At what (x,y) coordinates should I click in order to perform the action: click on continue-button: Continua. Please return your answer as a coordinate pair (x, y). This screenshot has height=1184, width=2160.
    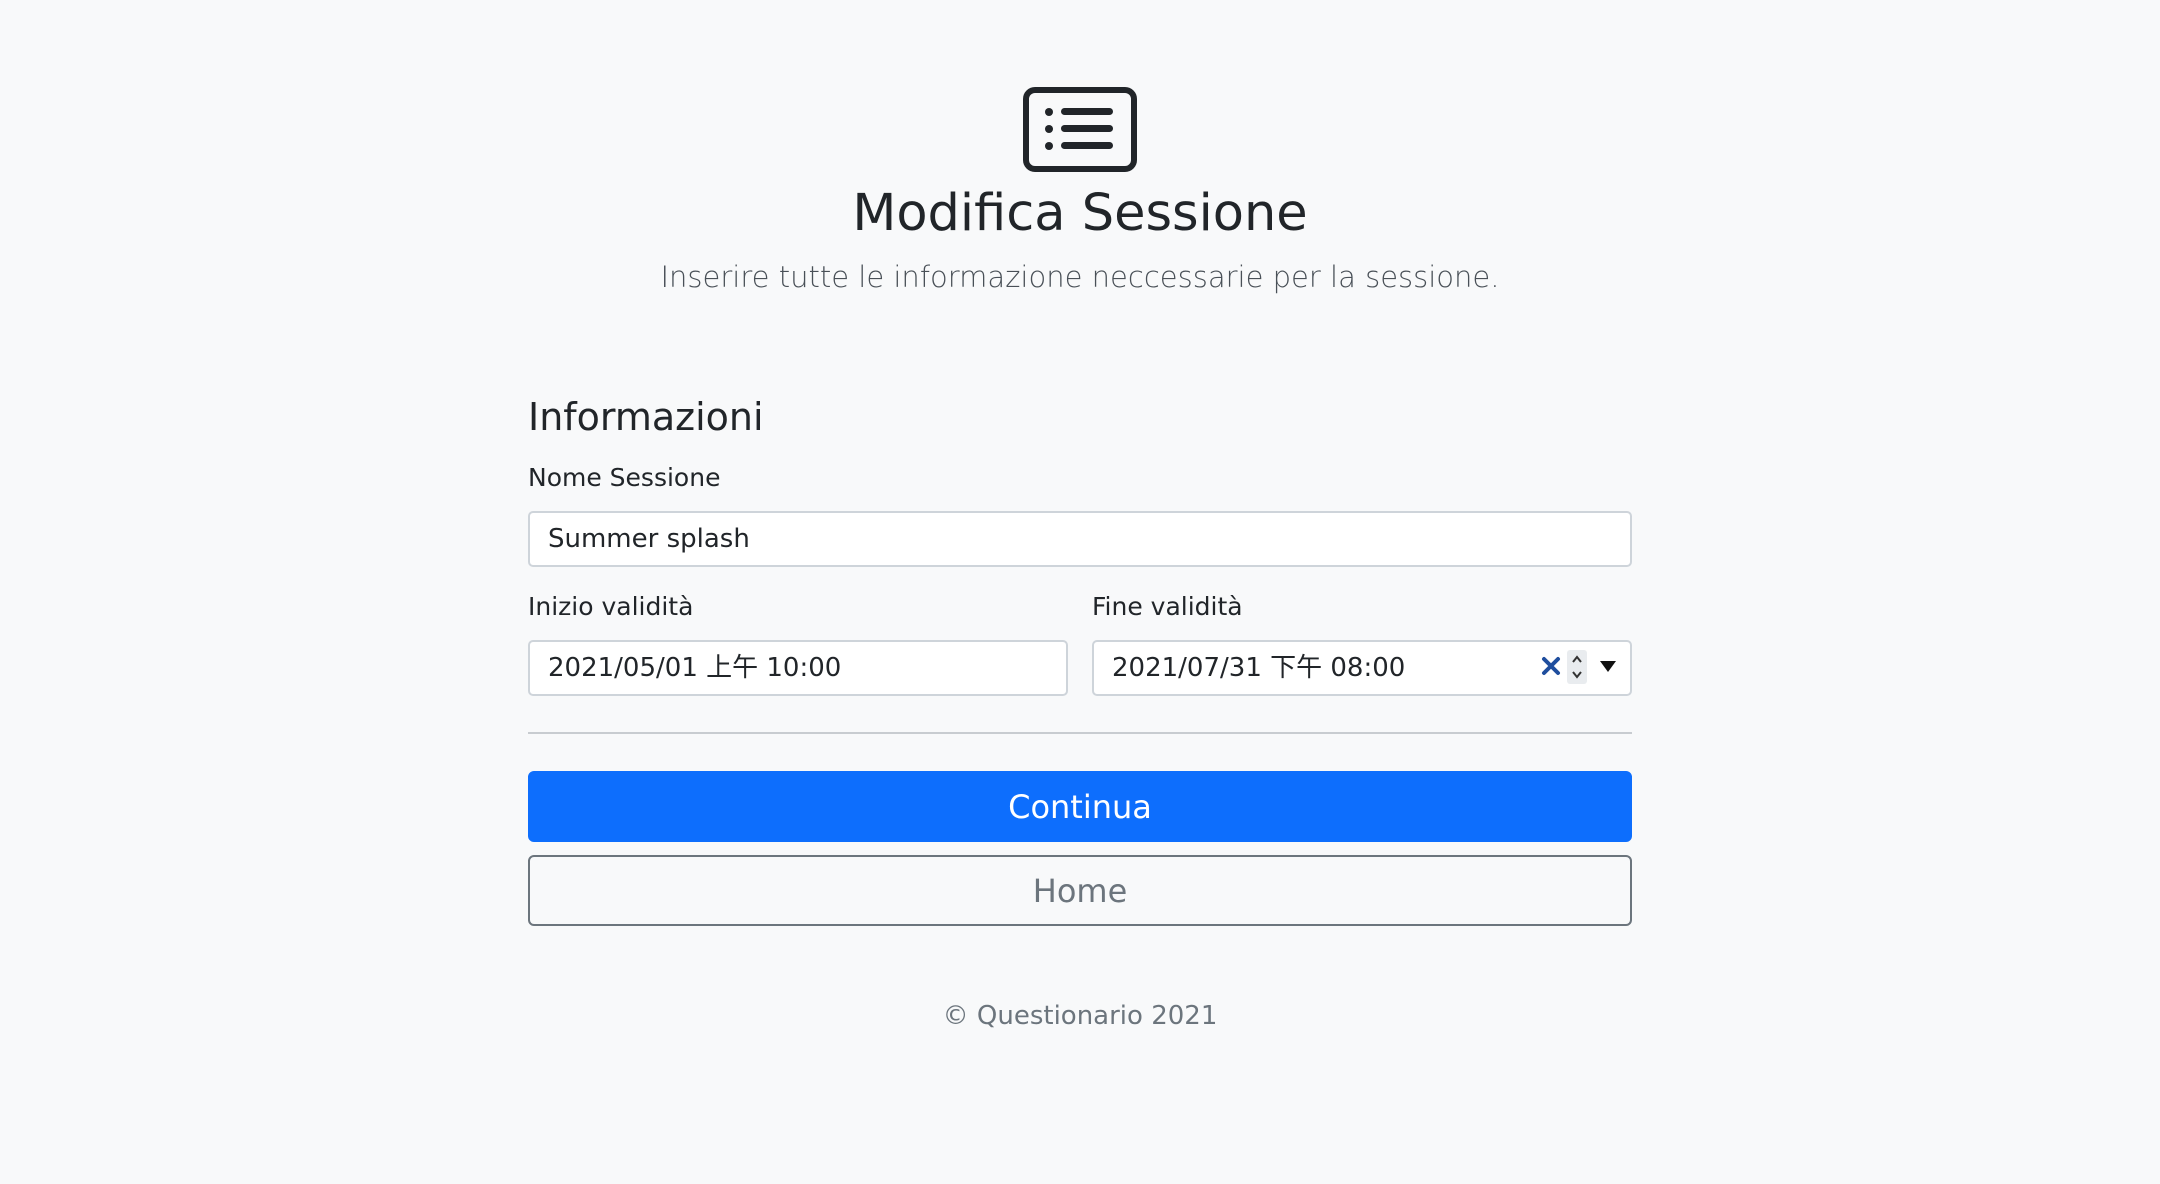
    Looking at the image, I should click on (1080, 806).